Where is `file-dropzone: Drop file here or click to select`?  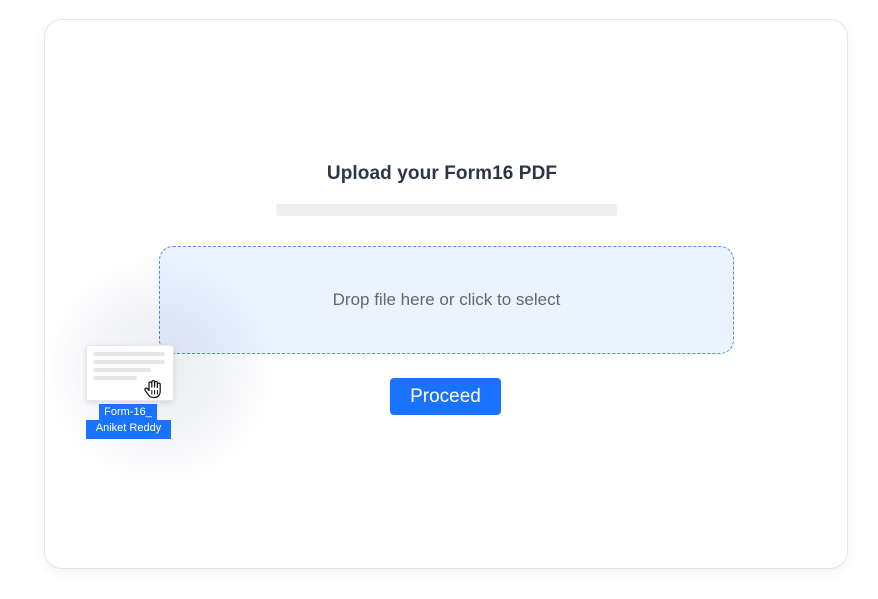
file-dropzone: Drop file here or click to select is located at coordinates (446, 300).